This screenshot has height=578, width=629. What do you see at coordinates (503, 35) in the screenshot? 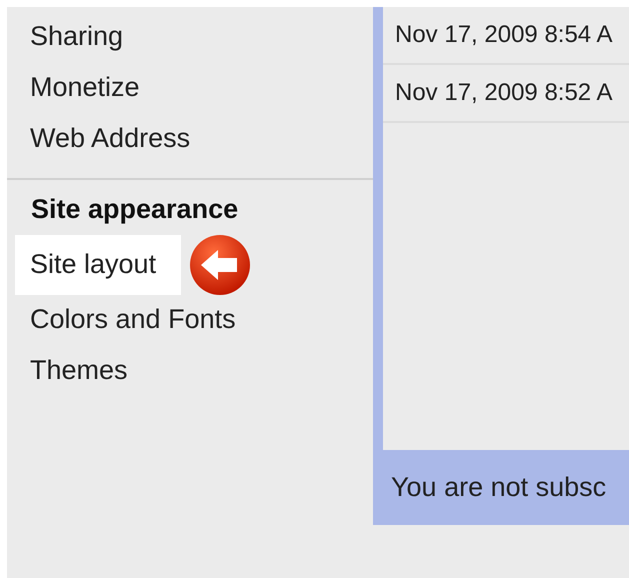
I see `date-text: Nov 17, 2009 8:54 A` at bounding box center [503, 35].